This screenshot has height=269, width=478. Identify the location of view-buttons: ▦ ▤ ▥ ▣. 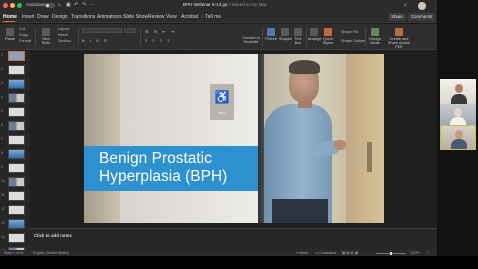
(350, 253).